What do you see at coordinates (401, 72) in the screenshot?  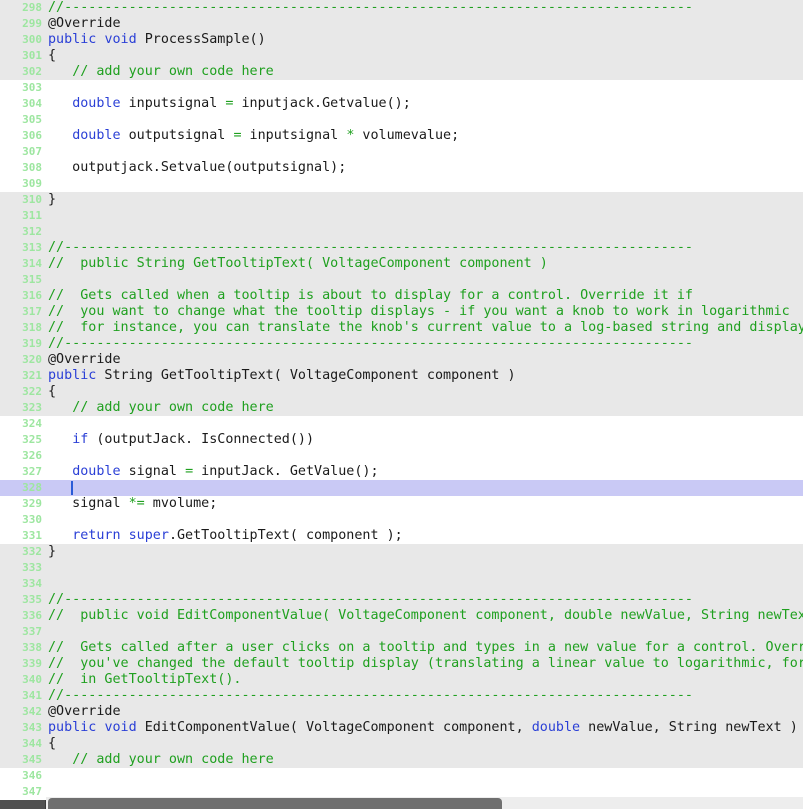 I see `code-line: 302 // add your own code here` at bounding box center [401, 72].